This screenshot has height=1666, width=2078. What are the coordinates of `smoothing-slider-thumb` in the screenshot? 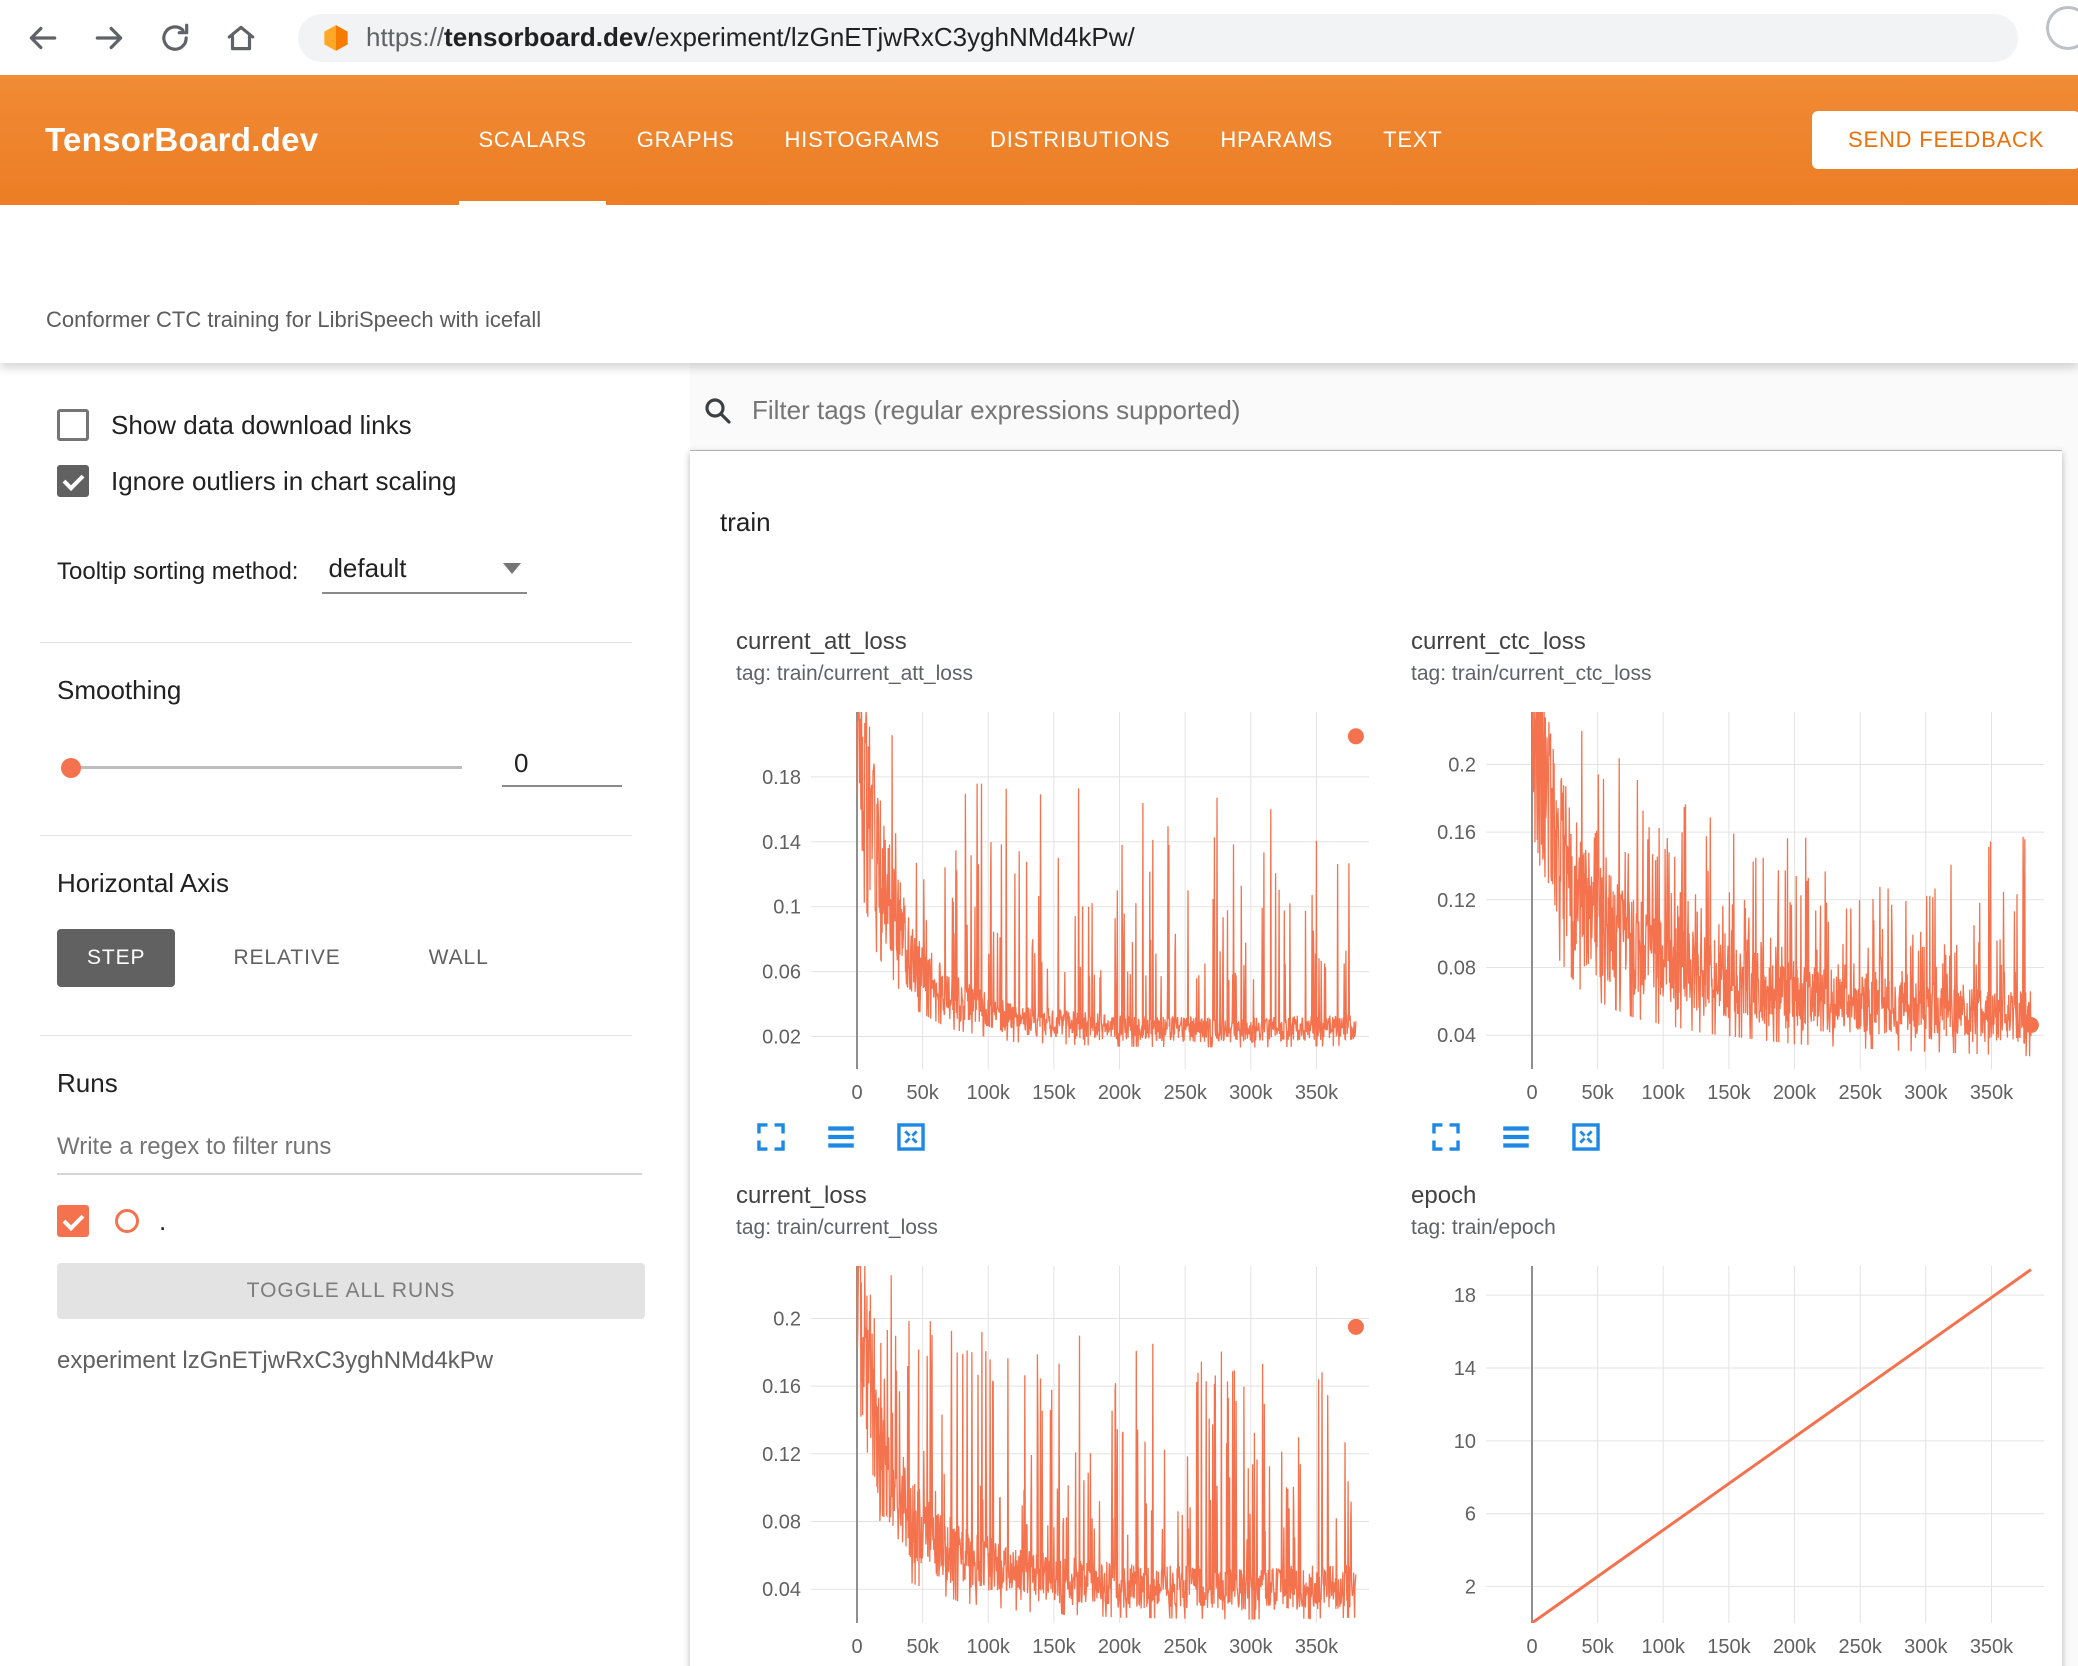 It's located at (71, 767).